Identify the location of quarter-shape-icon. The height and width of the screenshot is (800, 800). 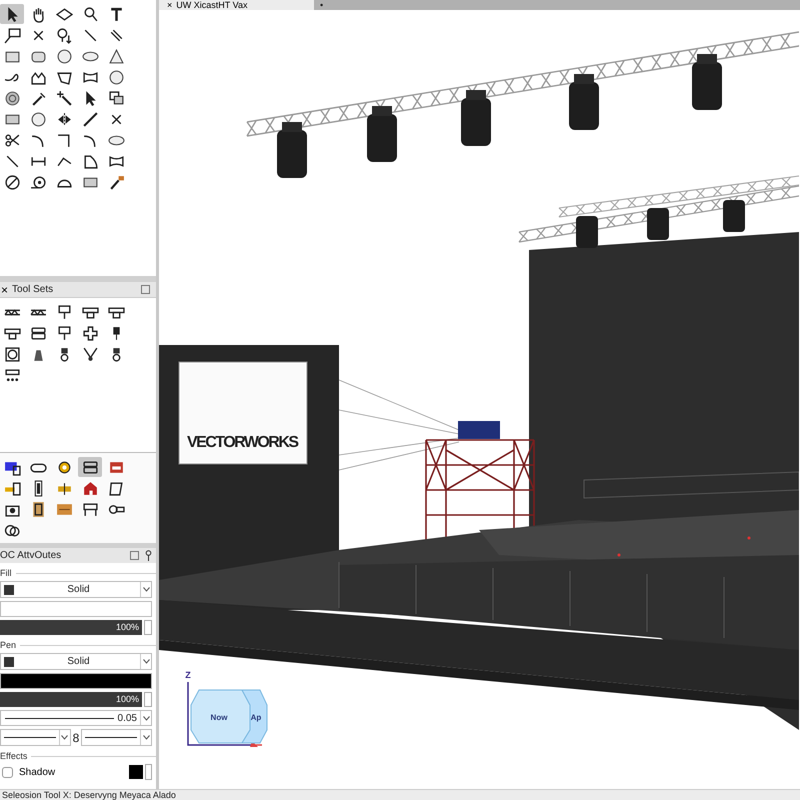
(90, 161).